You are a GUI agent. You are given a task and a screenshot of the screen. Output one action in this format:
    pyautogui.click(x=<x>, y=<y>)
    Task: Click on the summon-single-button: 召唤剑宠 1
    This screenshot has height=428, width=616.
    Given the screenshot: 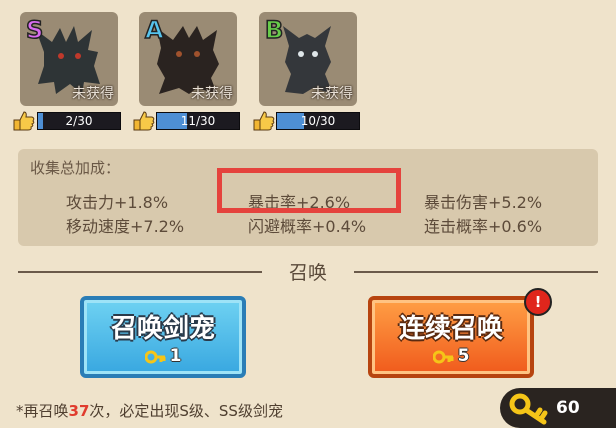 What is the action you would take?
    pyautogui.click(x=163, y=337)
    